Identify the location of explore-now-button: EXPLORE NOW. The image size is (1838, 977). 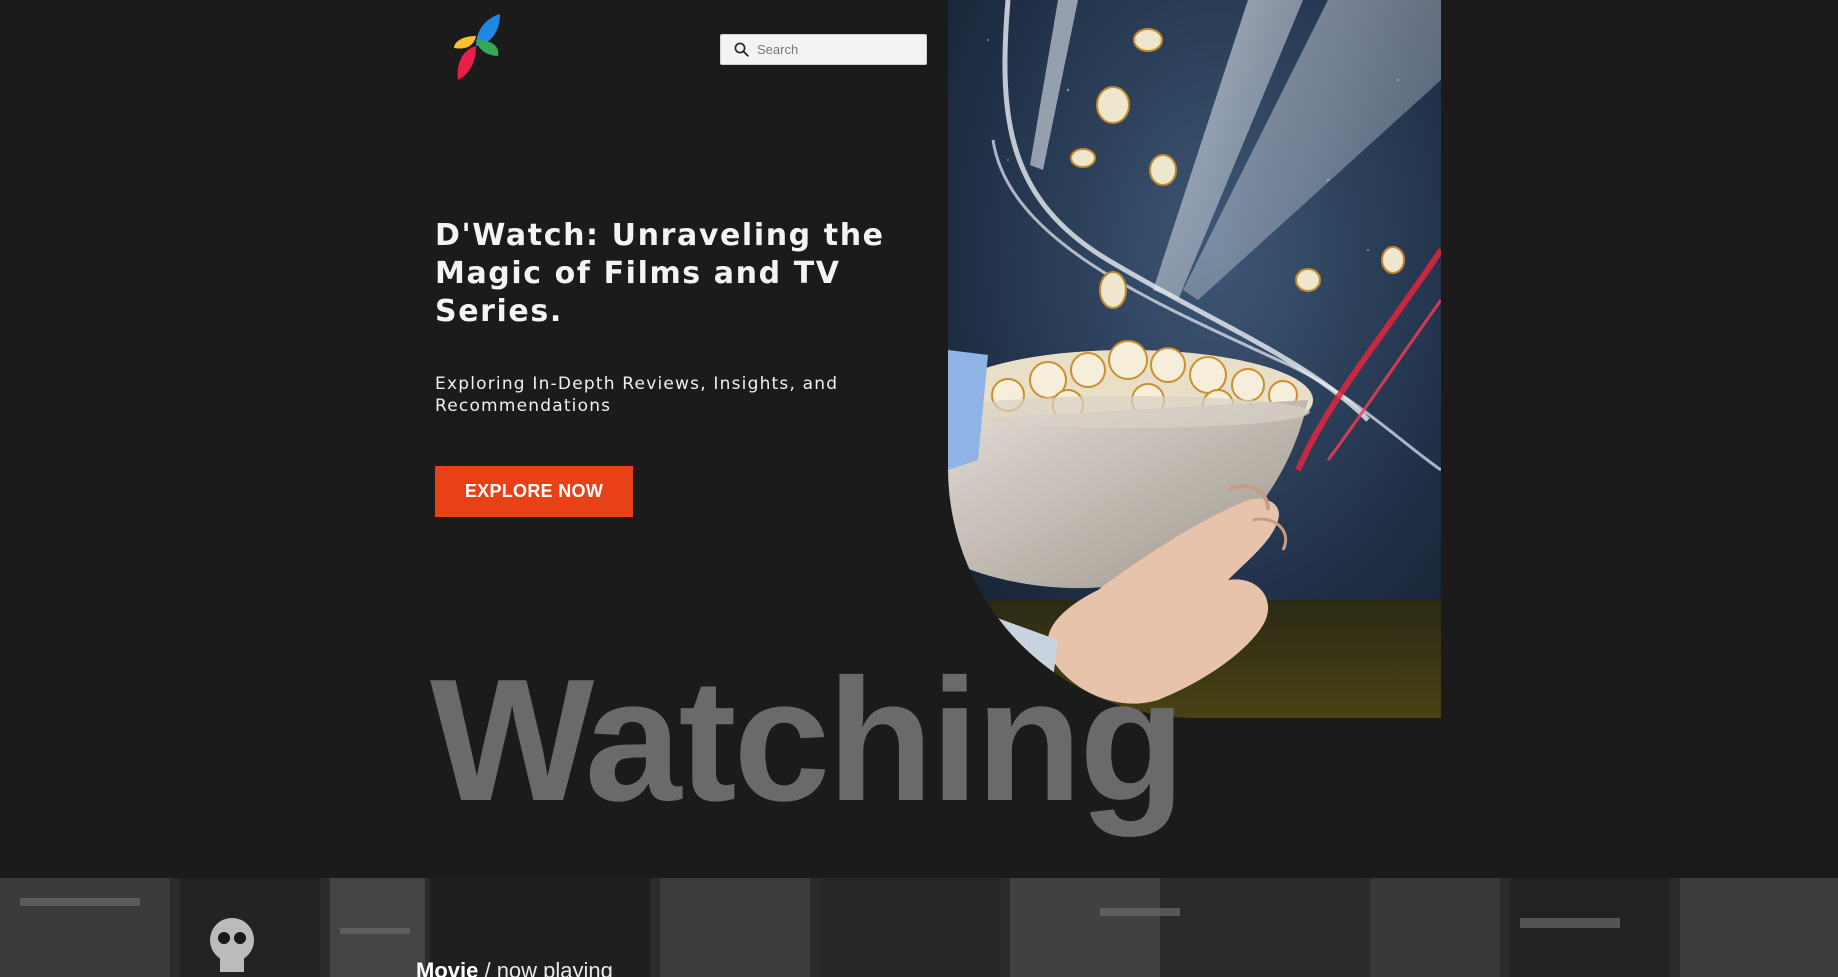
(534, 491).